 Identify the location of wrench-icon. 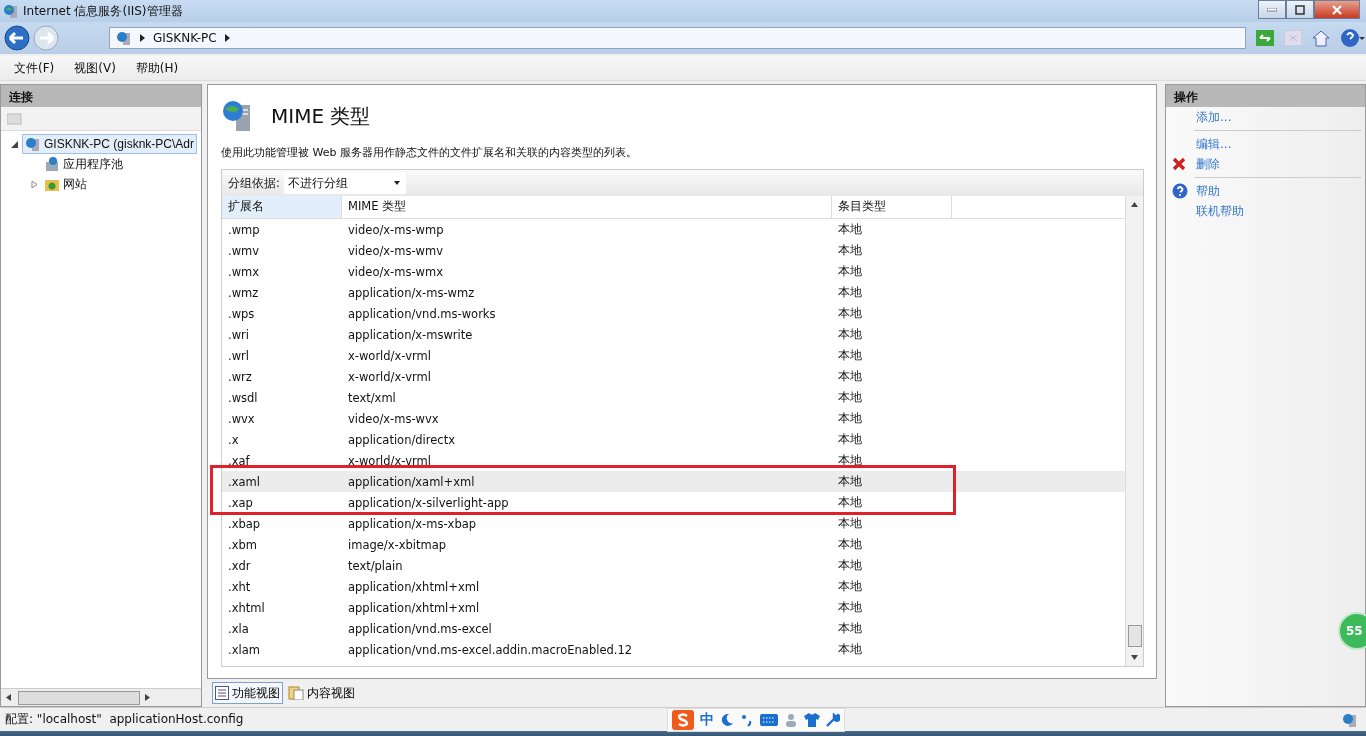
(833, 719).